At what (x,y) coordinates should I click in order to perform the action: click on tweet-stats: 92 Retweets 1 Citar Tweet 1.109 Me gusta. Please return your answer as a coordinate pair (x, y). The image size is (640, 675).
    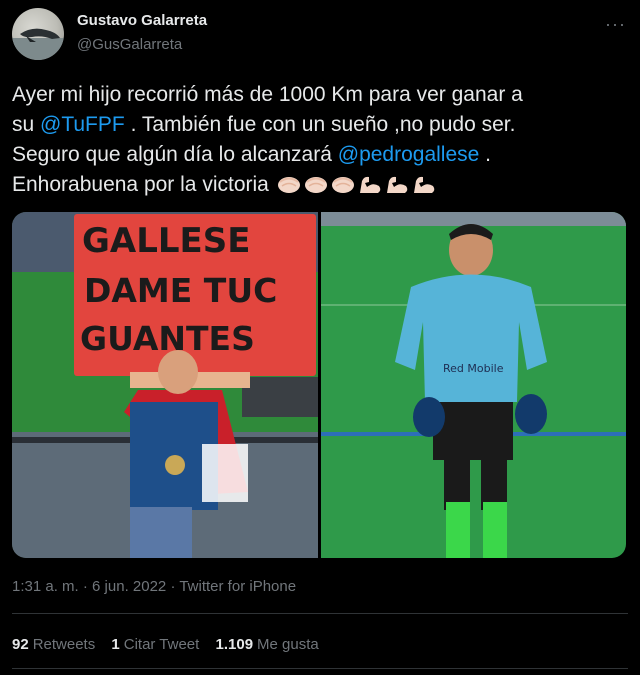
    Looking at the image, I should click on (171, 644).